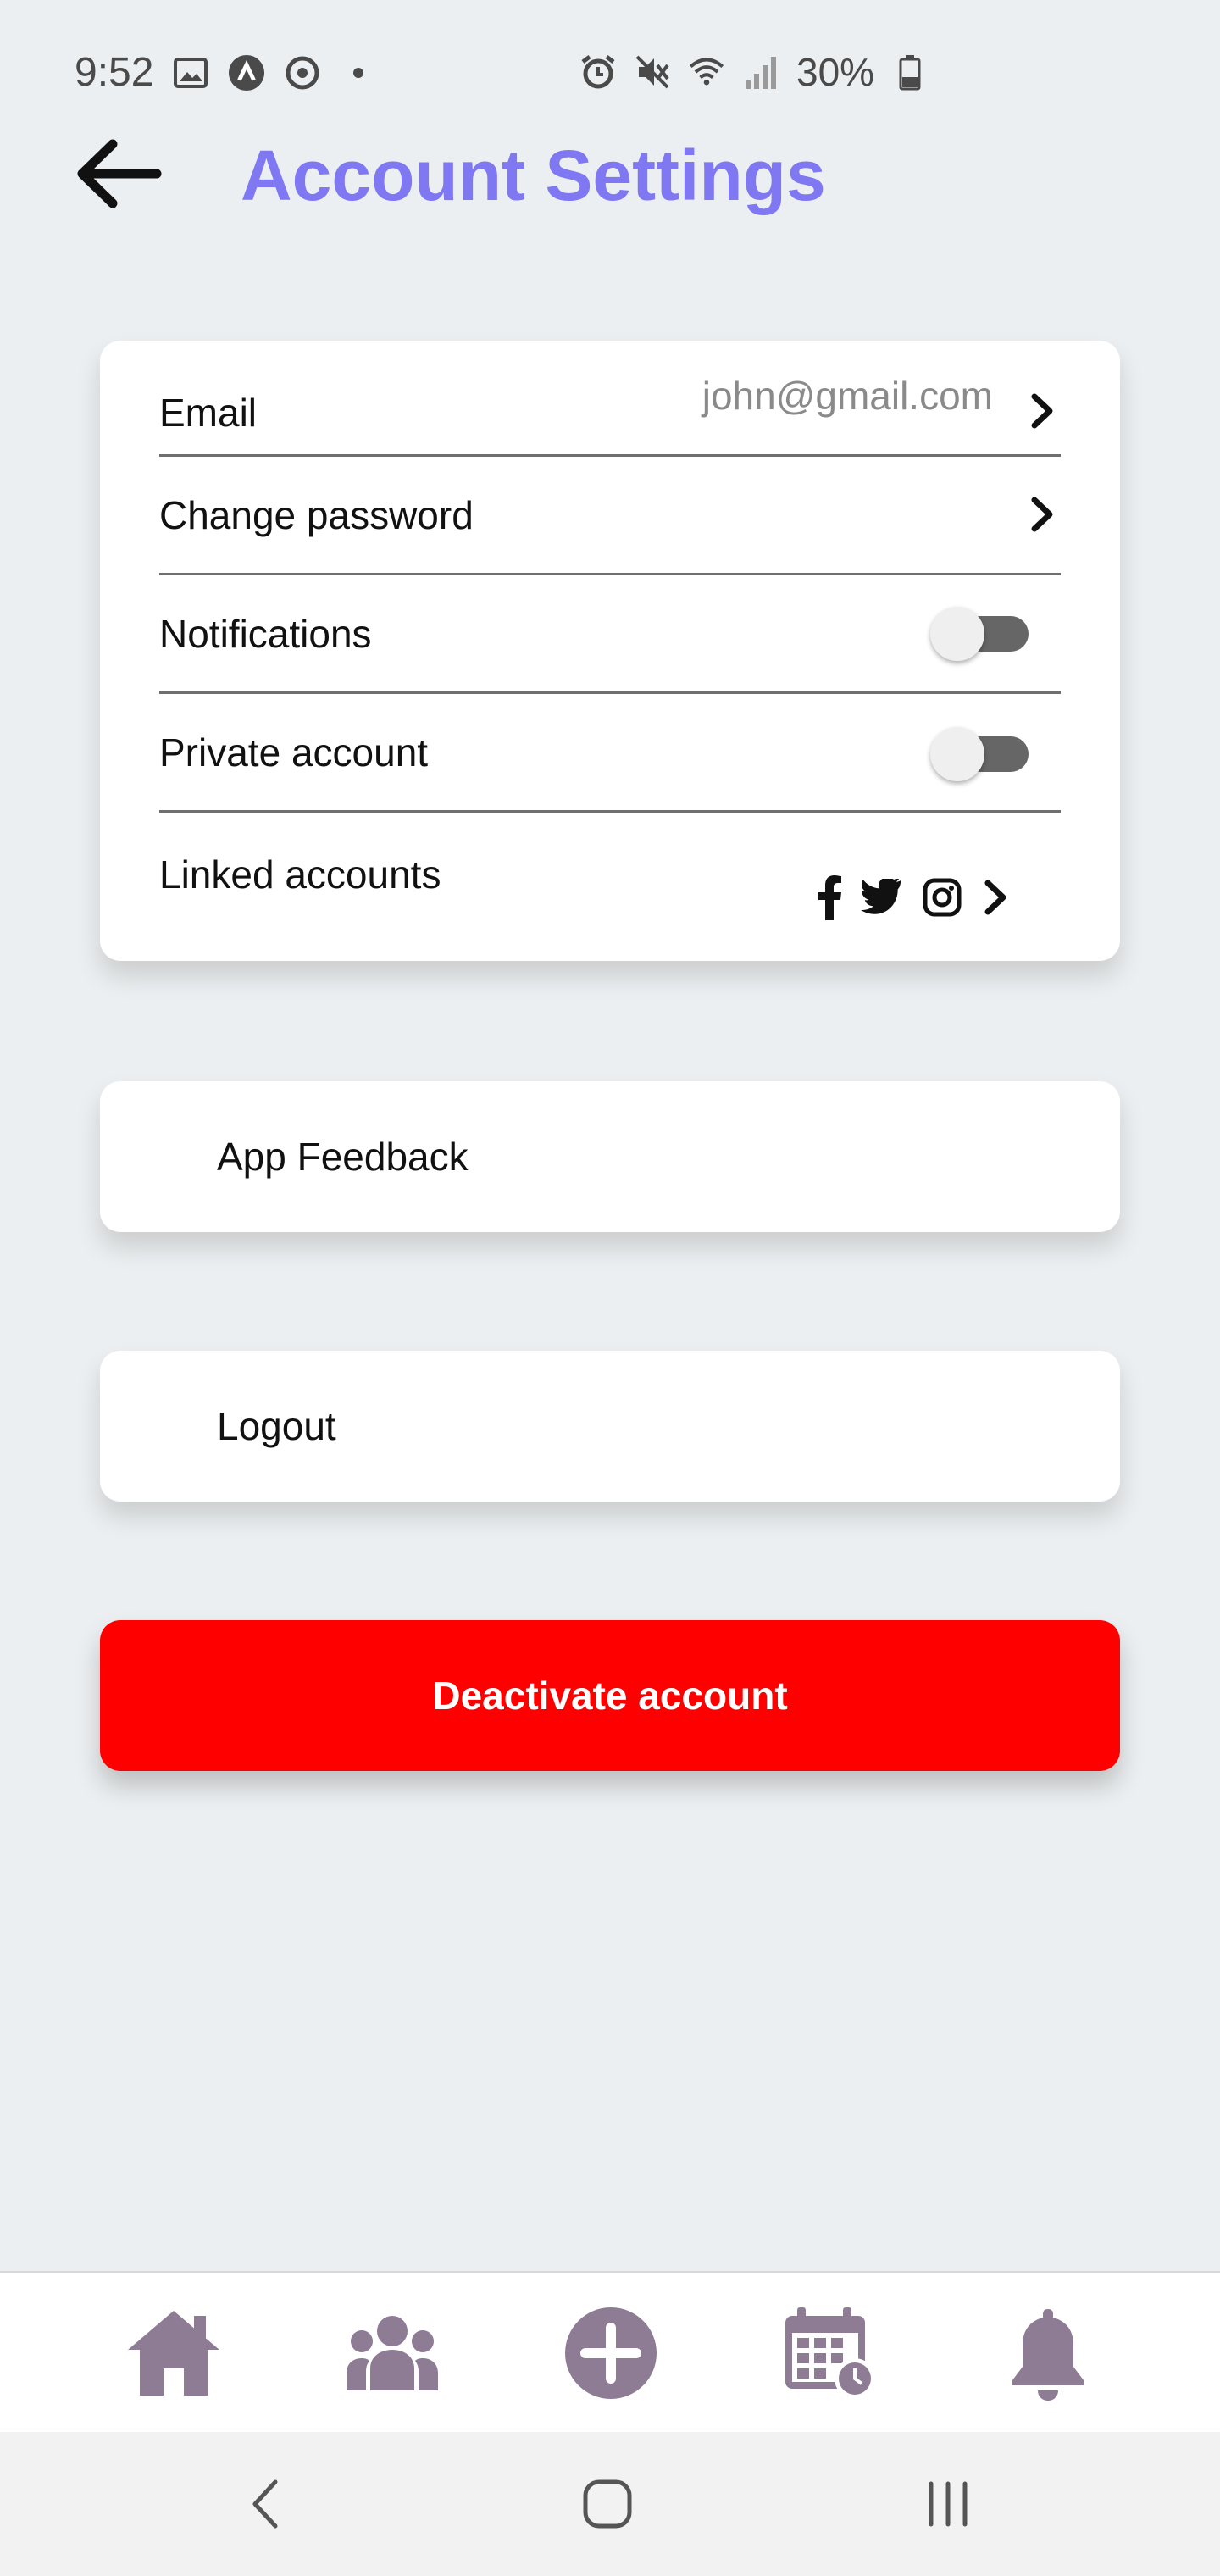  What do you see at coordinates (276, 1426) in the screenshot?
I see `logout-label: Logout` at bounding box center [276, 1426].